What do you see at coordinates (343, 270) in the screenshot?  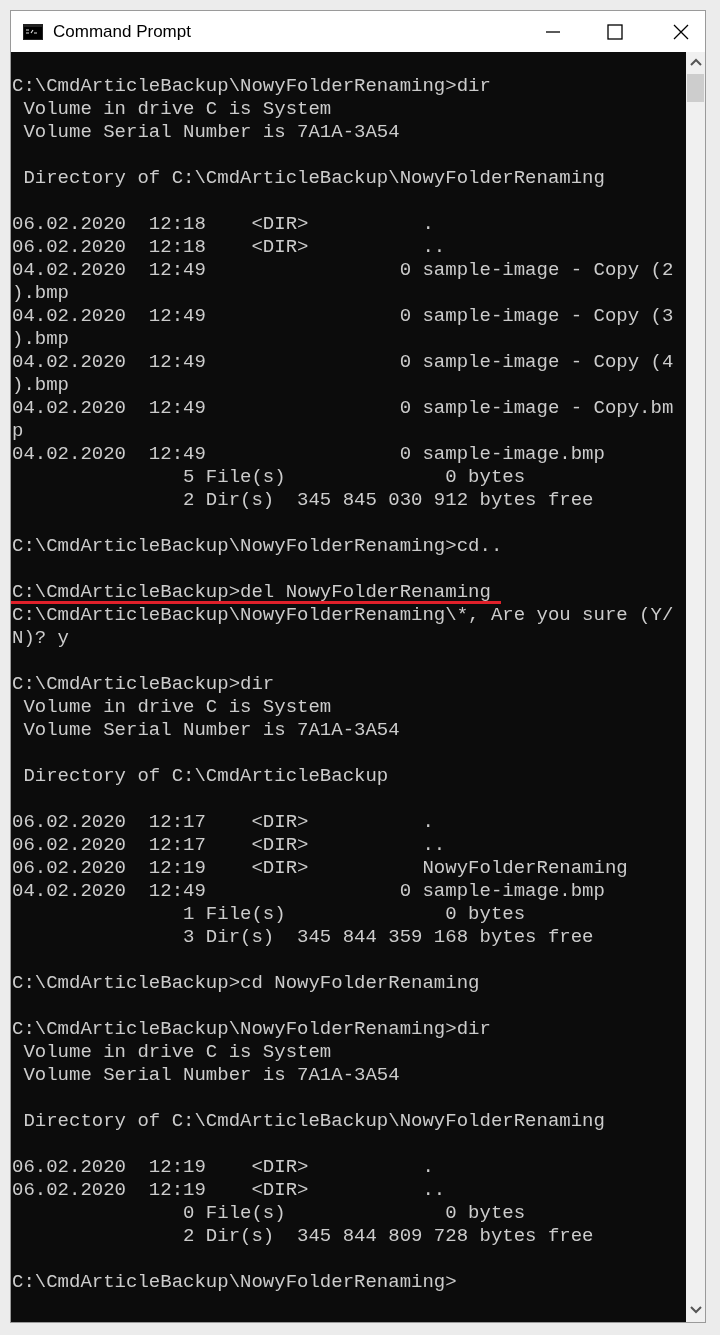 I see `console-line: 04.02.2020 12:49 0 sample-image - Copy (2` at bounding box center [343, 270].